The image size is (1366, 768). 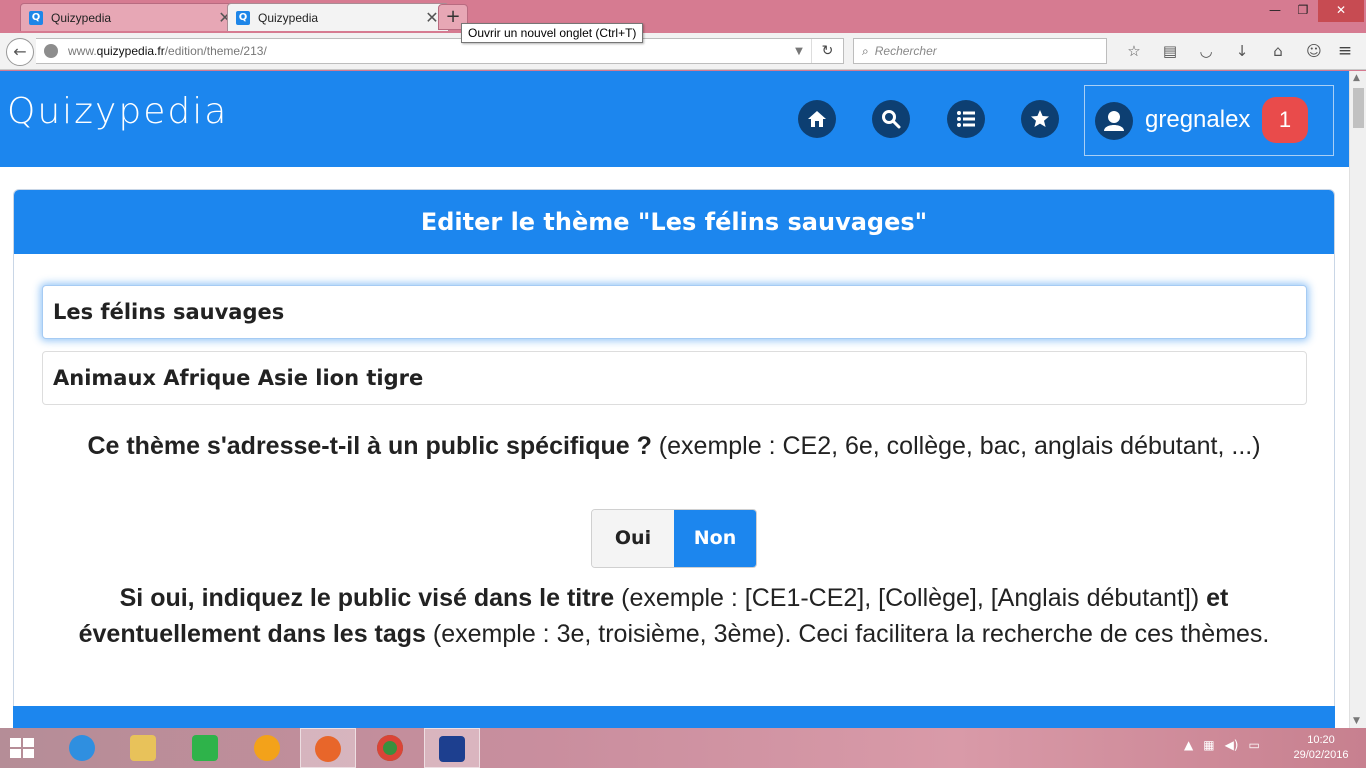 I want to click on home-icon: ⌂, so click(x=1278, y=52).